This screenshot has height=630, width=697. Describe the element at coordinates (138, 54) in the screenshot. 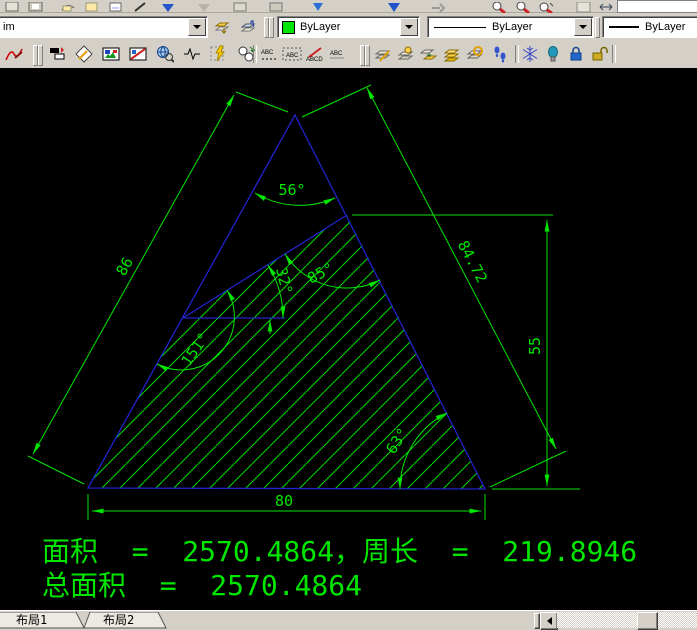

I see `image-adjust-button` at that location.